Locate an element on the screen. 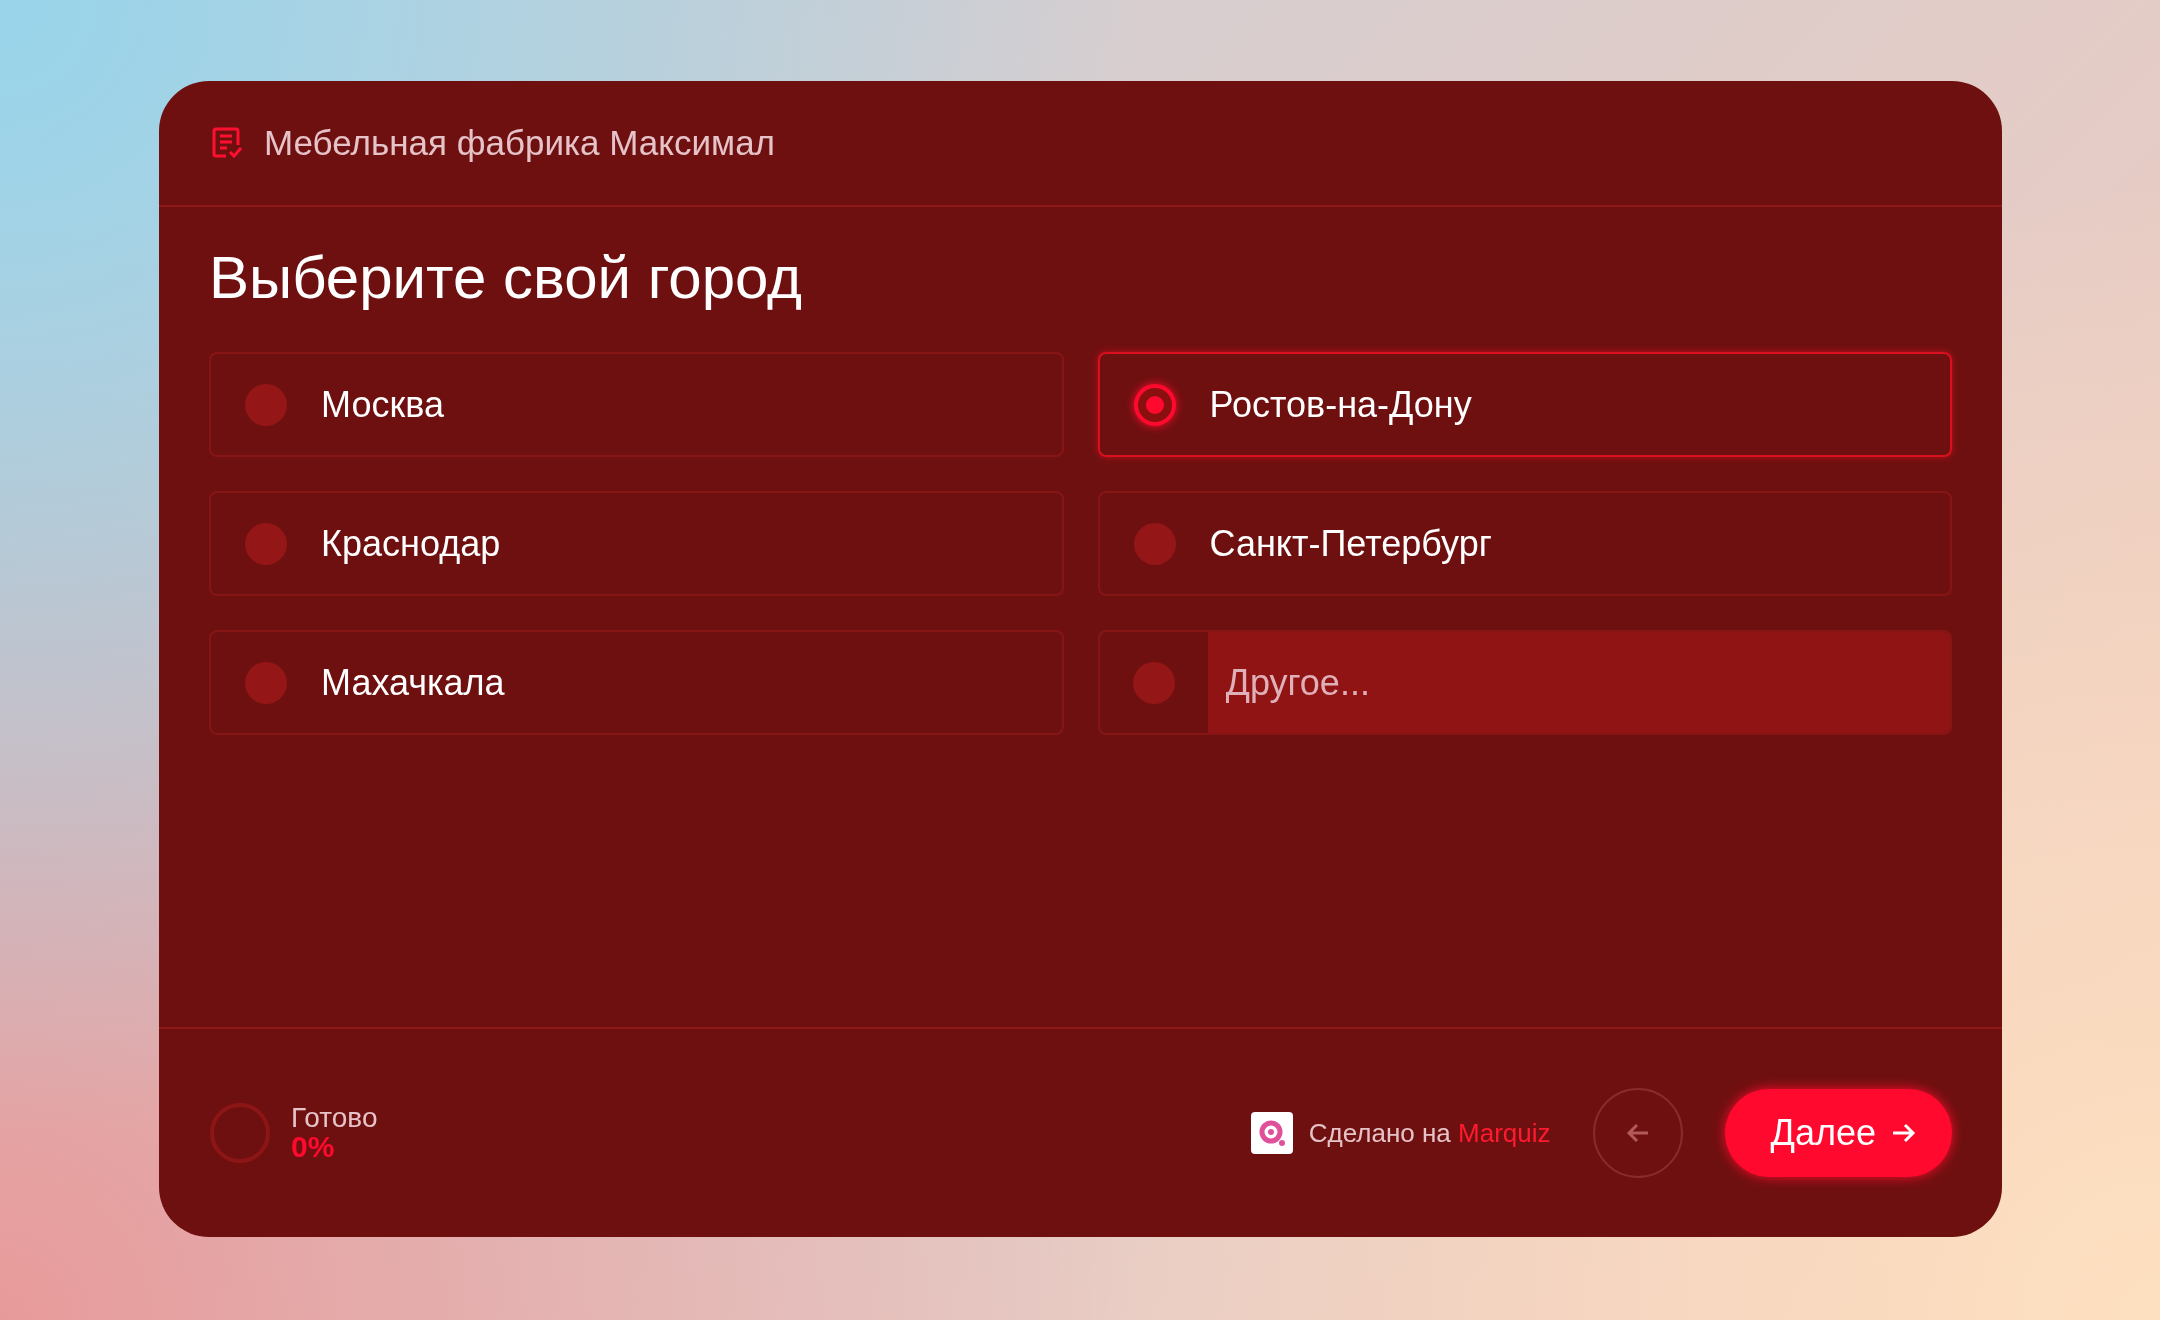  progress-label: Готово is located at coordinates (334, 1118).